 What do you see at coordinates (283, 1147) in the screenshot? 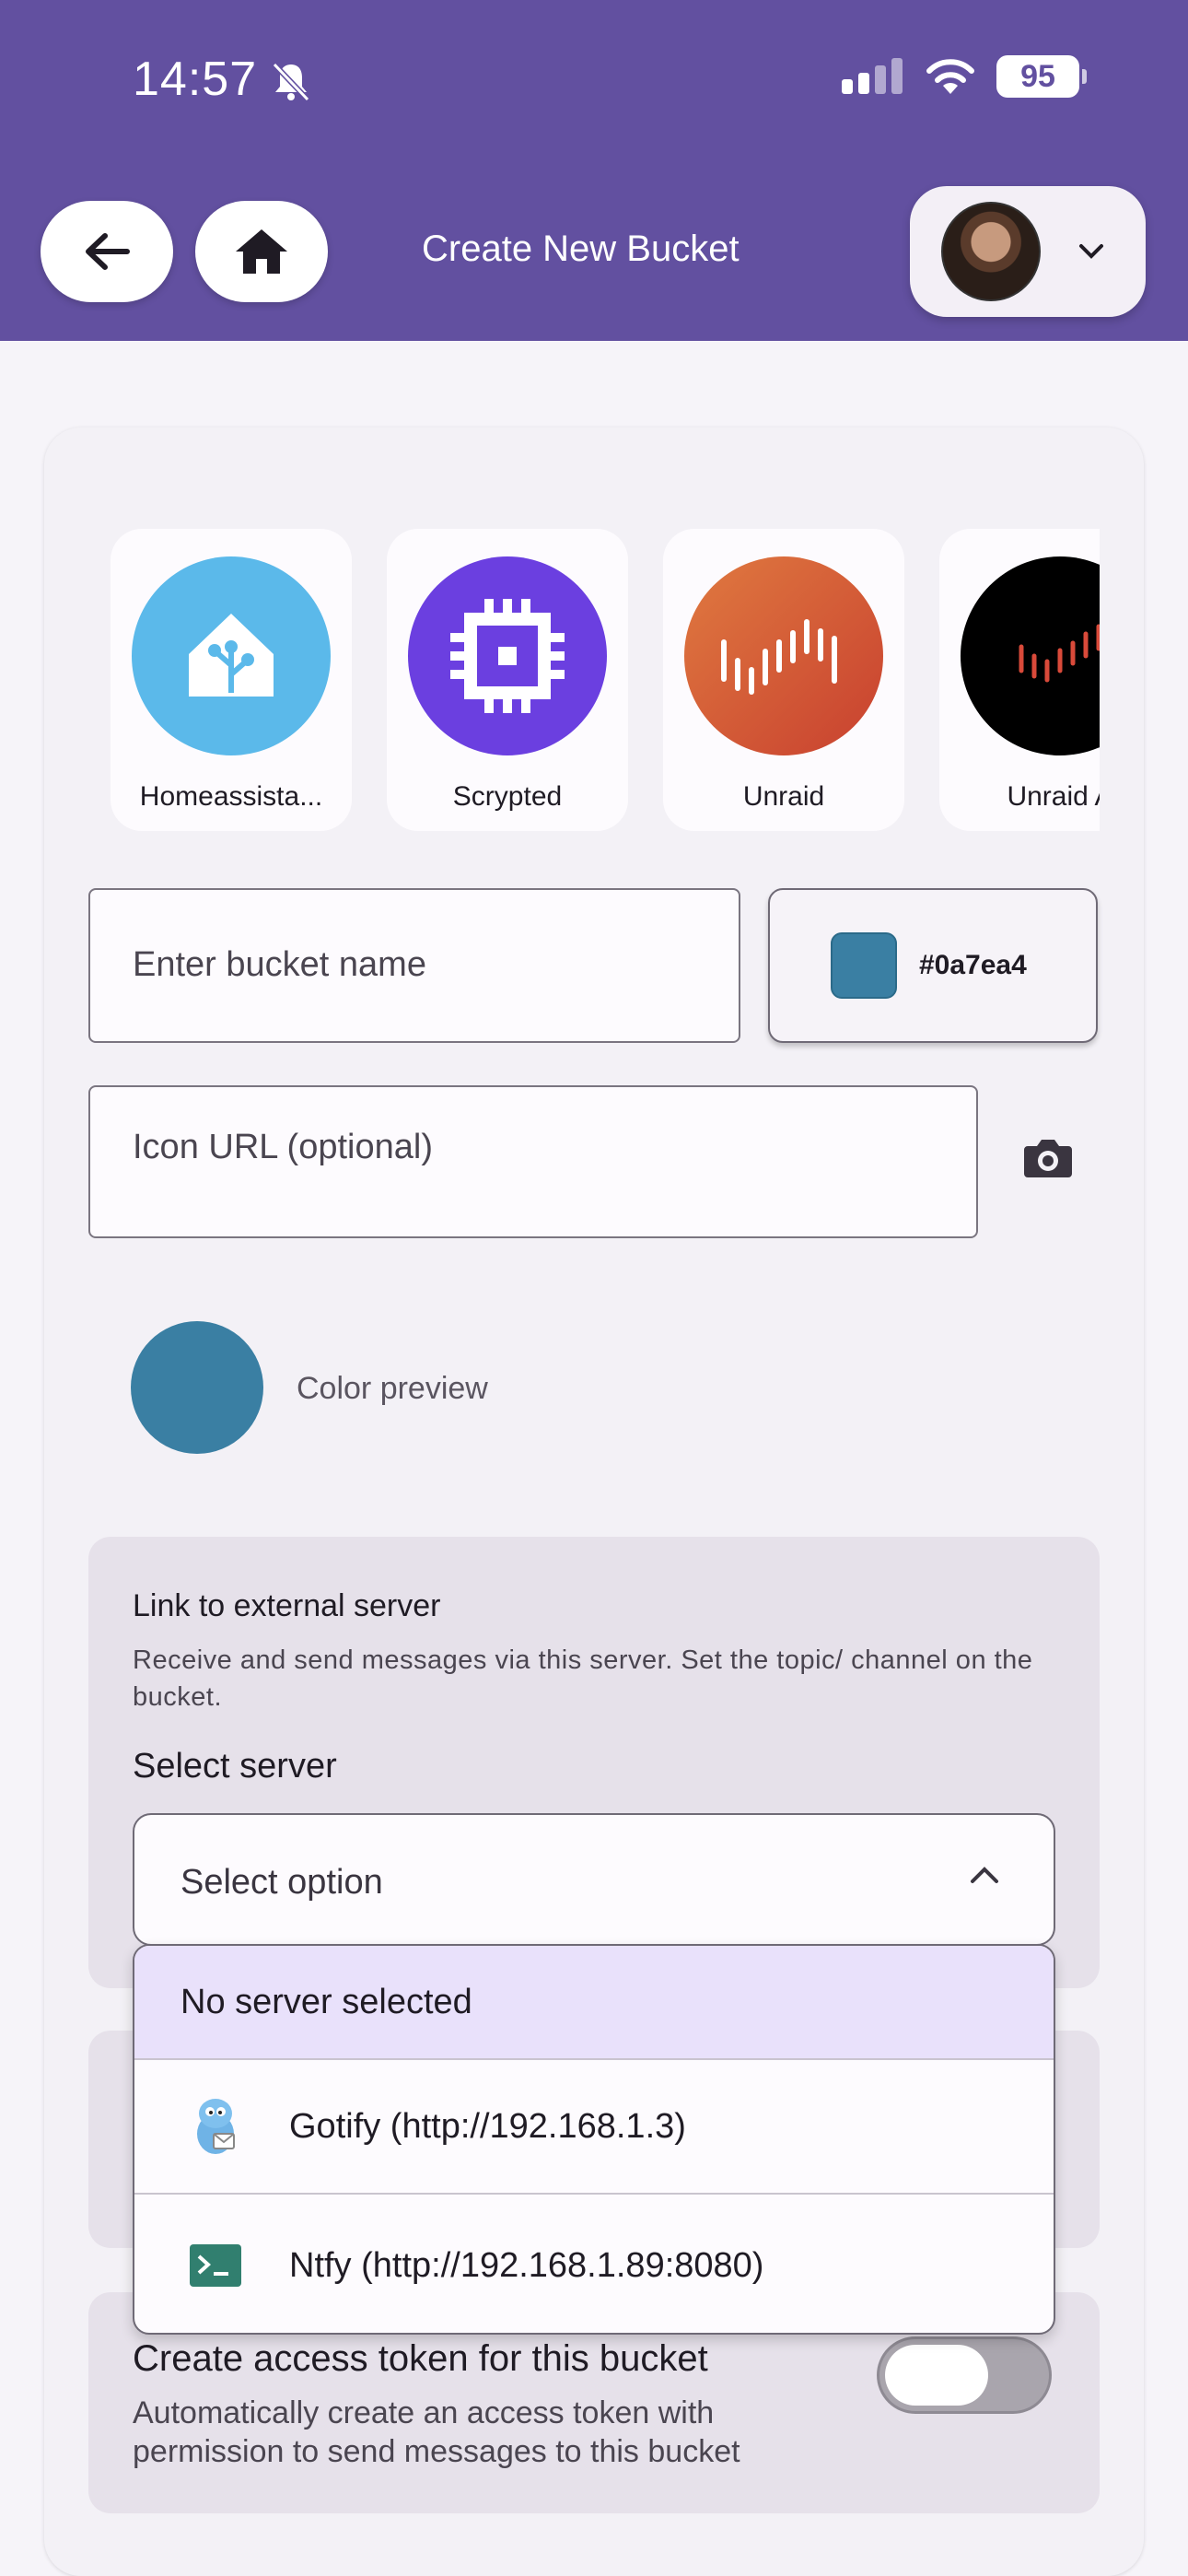
I see `icon-url-placeholder: Icon URL (optional)` at bounding box center [283, 1147].